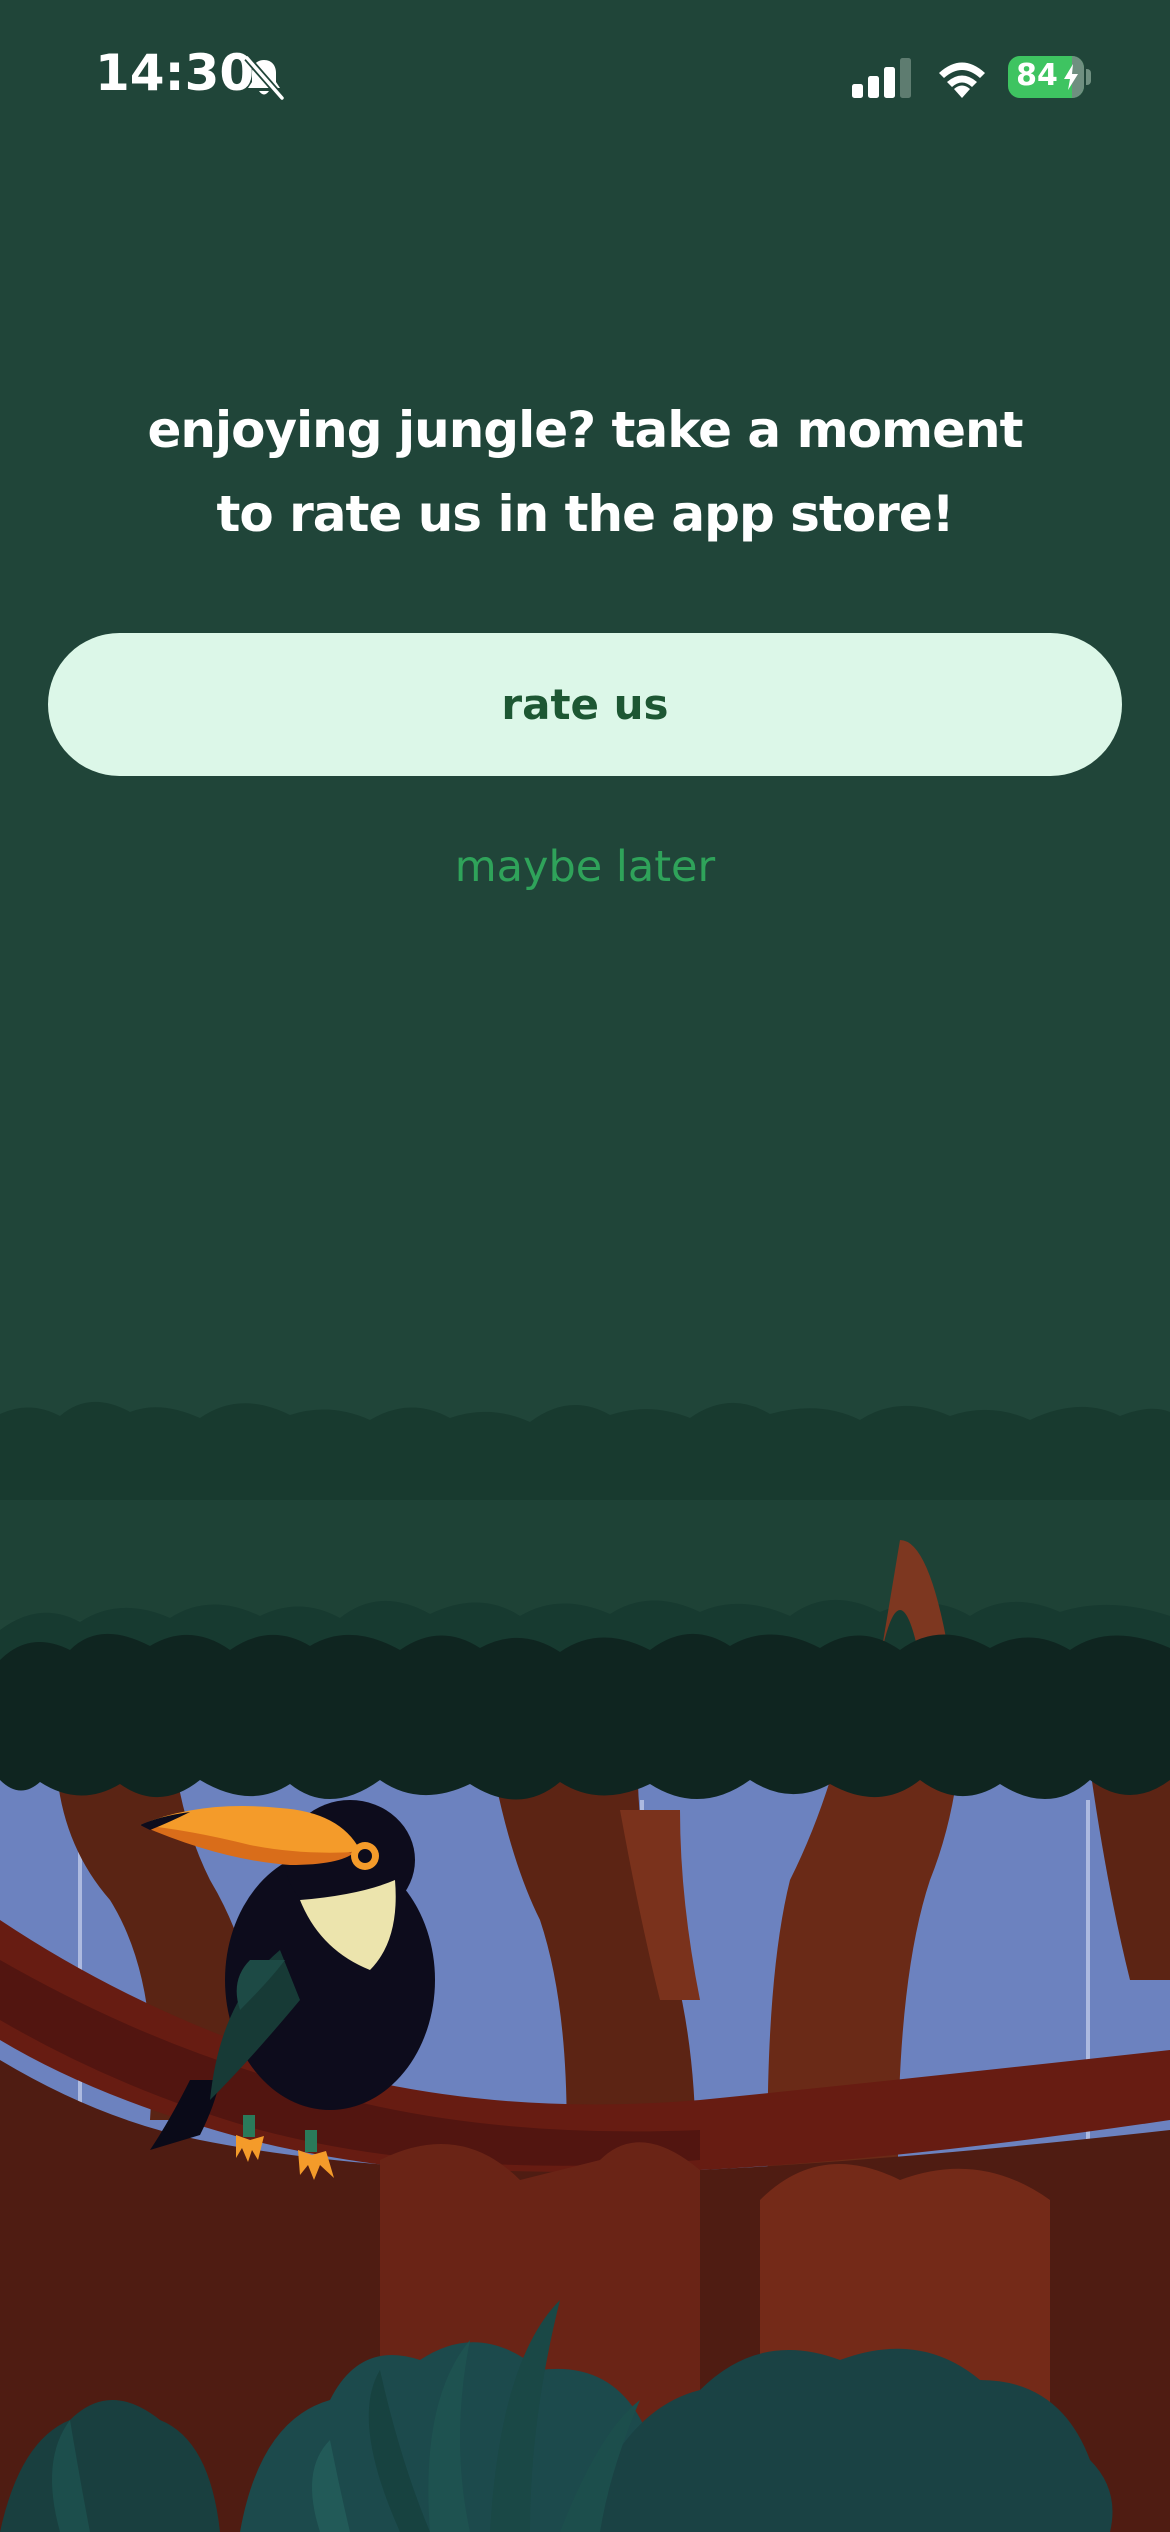 Image resolution: width=1170 pixels, height=2532 pixels. I want to click on prompt-line-1: enjoying jungle? take a moment, so click(585, 430).